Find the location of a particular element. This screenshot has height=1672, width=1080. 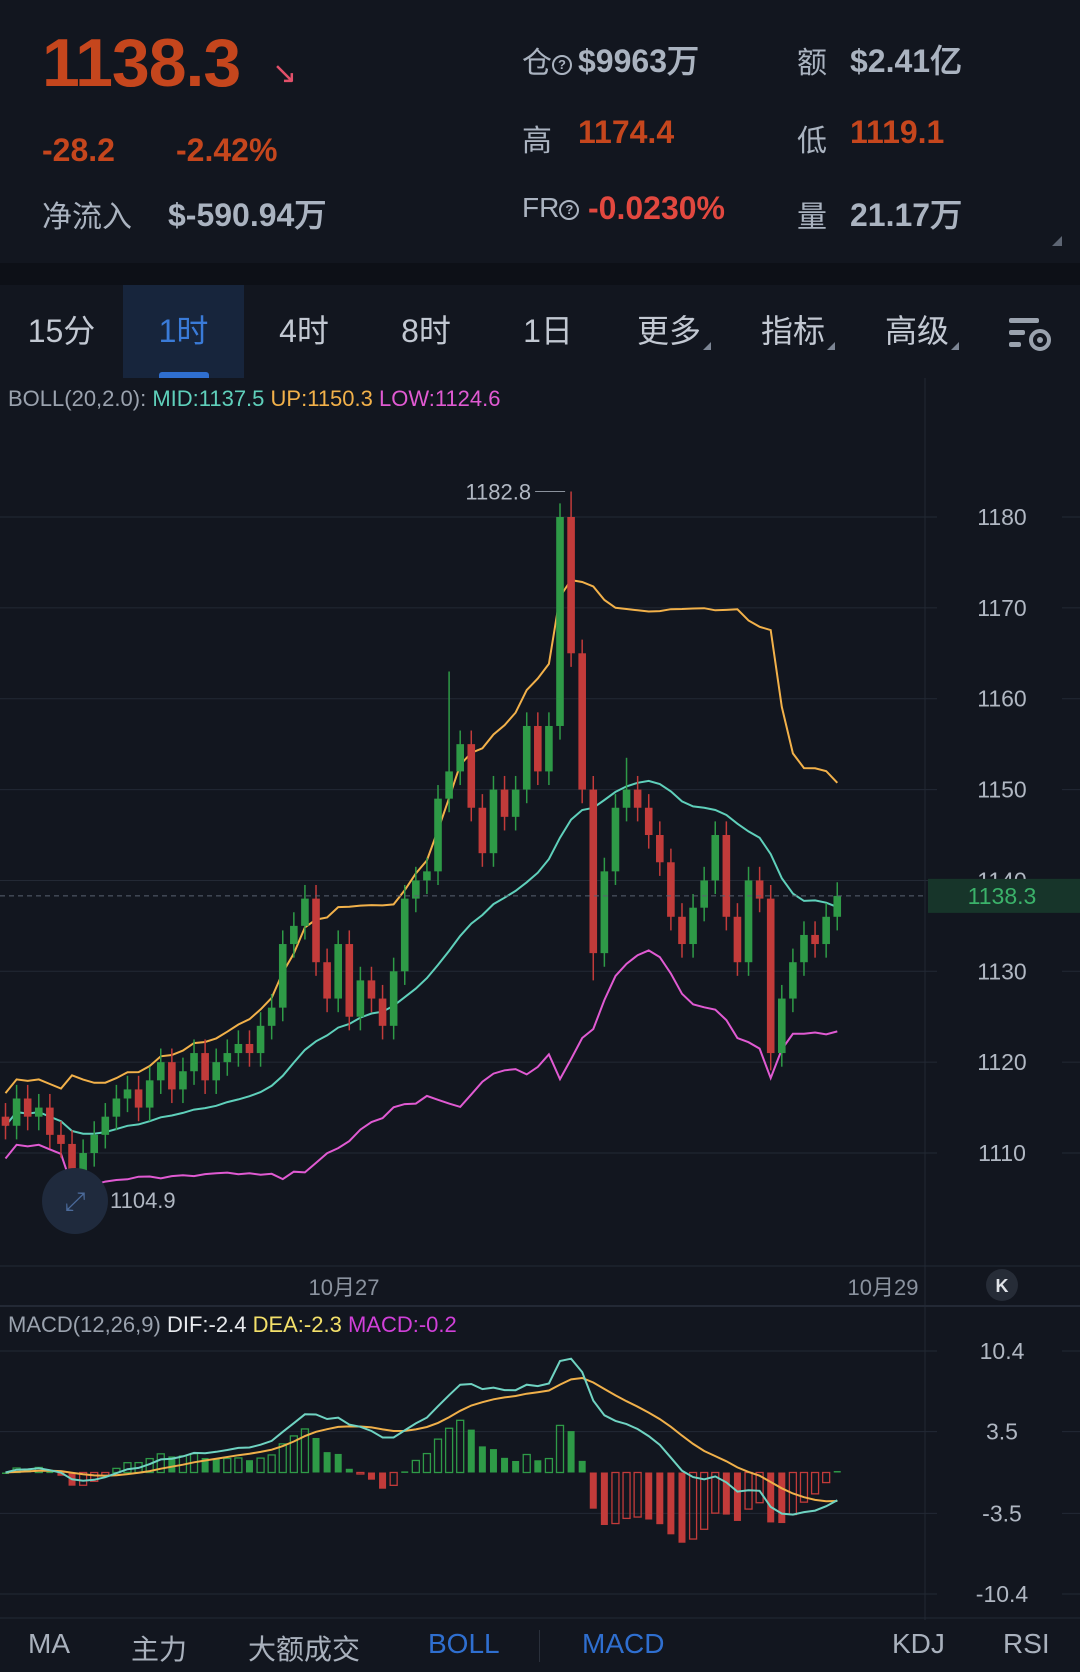

interval-tabs: 15分 1时 4时 8时 1日 更多 指标 高级 is located at coordinates (540, 331).